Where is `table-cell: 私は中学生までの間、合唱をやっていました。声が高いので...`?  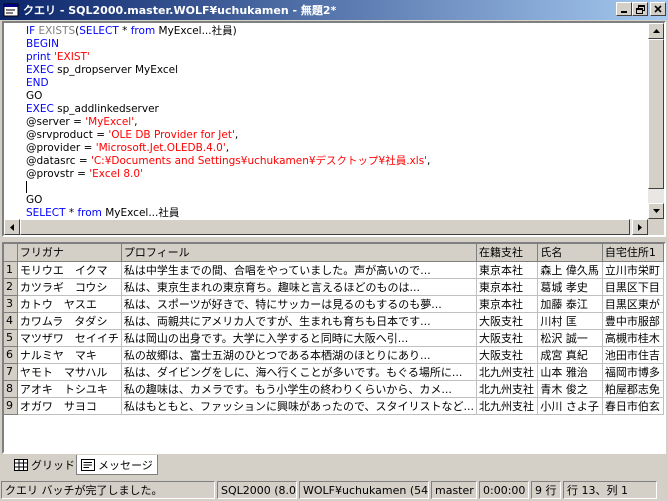
table-cell: 私は中学生までの間、合唱をやっていました。声が高いので... is located at coordinates (299, 270).